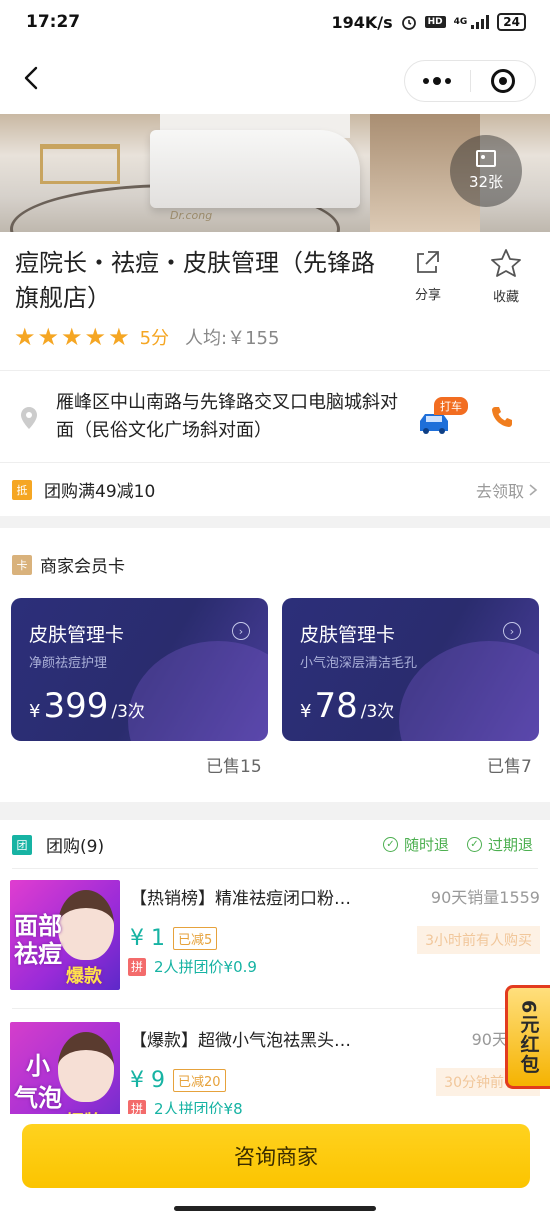 This screenshot has width=550, height=1222. Describe the element at coordinates (22, 564) in the screenshot. I see `member-badge: 卡` at that location.